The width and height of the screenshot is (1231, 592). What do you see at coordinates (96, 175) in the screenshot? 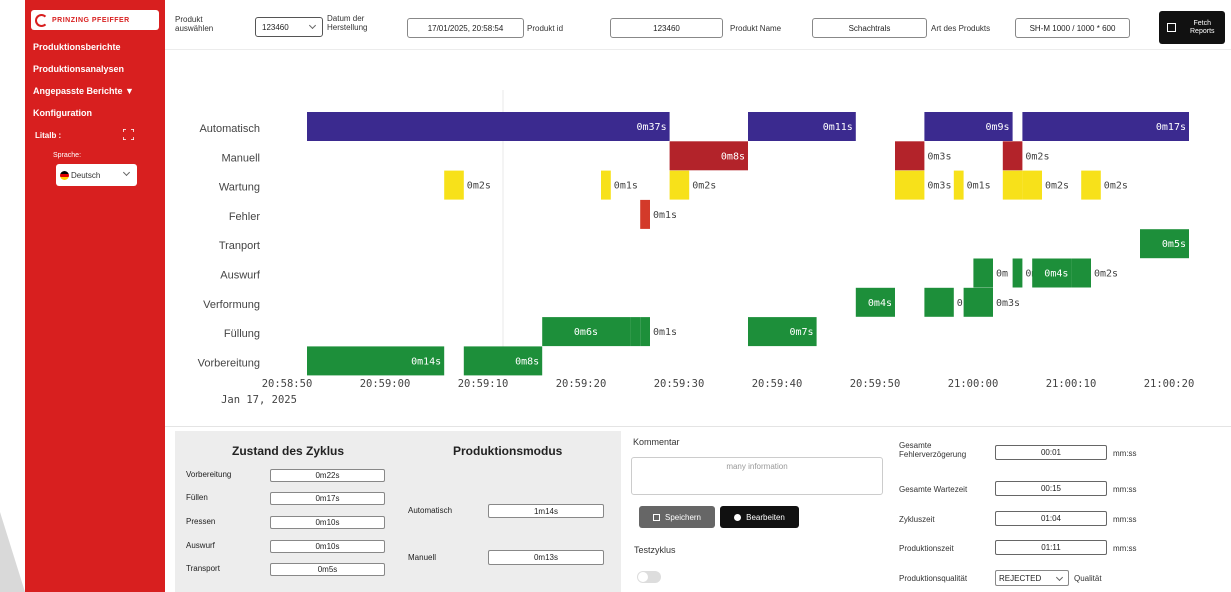
I see `language-select: Deutsch` at bounding box center [96, 175].